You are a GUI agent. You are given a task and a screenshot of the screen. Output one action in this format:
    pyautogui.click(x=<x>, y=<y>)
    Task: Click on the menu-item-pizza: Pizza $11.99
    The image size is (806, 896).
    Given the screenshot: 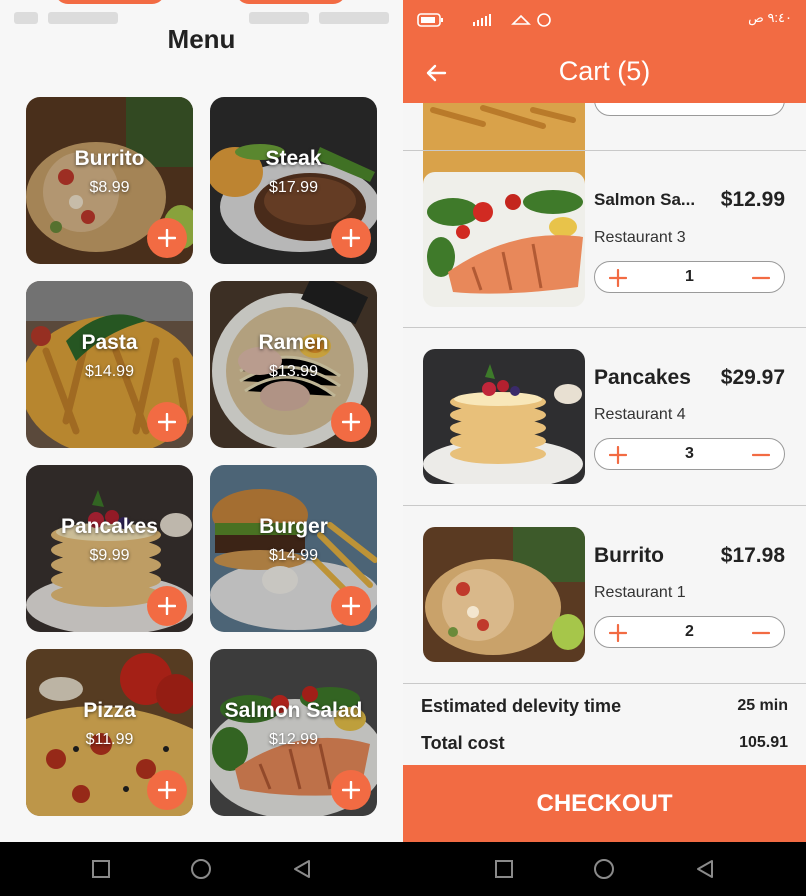 What is the action you would take?
    pyautogui.click(x=109, y=732)
    